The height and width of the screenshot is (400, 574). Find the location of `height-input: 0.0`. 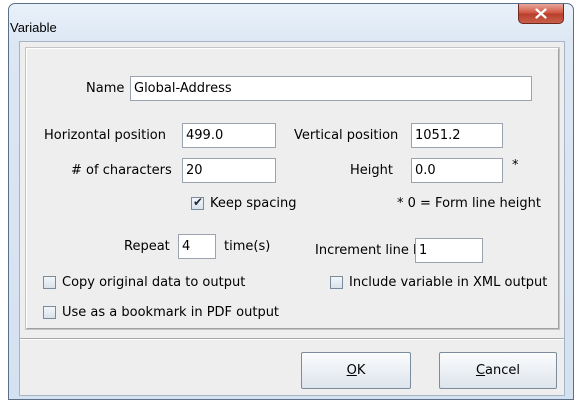

height-input: 0.0 is located at coordinates (457, 170).